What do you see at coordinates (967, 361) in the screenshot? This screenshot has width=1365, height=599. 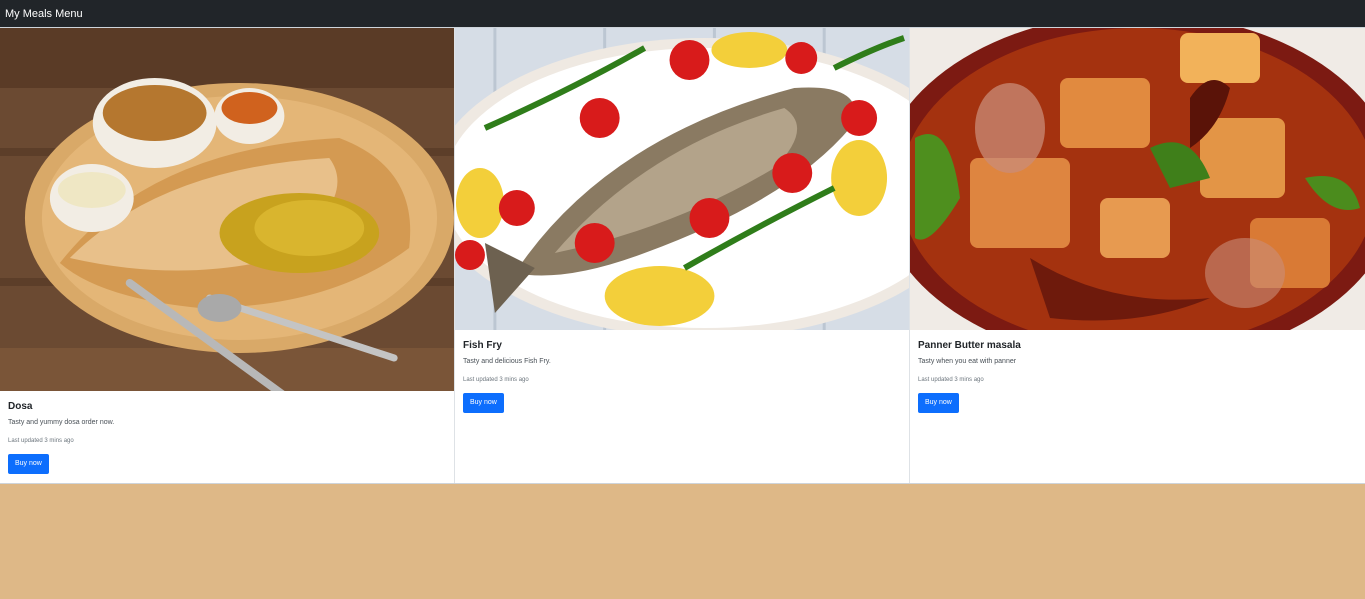 I see `card-text: Tasty when you eat with panner` at bounding box center [967, 361].